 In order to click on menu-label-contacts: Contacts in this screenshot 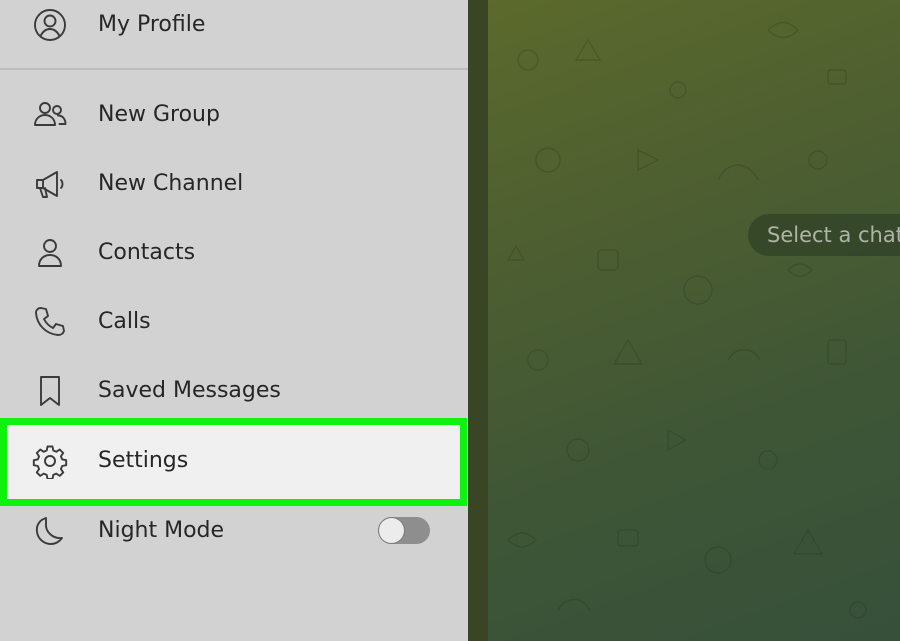, I will do `click(147, 252)`.